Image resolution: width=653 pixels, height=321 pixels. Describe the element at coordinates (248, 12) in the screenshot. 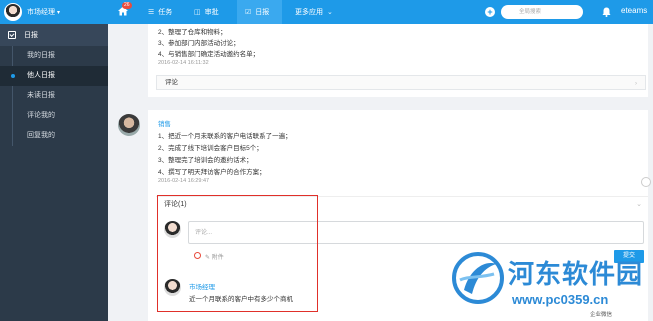

I see `daily-report-icon: ☑` at that location.